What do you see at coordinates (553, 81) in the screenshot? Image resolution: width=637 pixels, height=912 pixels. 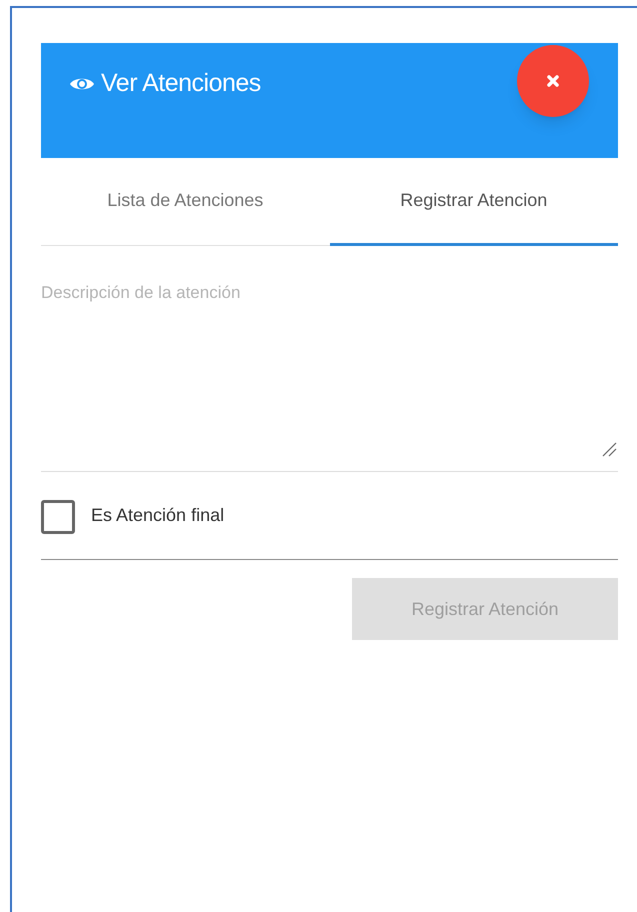 I see `close-icon` at bounding box center [553, 81].